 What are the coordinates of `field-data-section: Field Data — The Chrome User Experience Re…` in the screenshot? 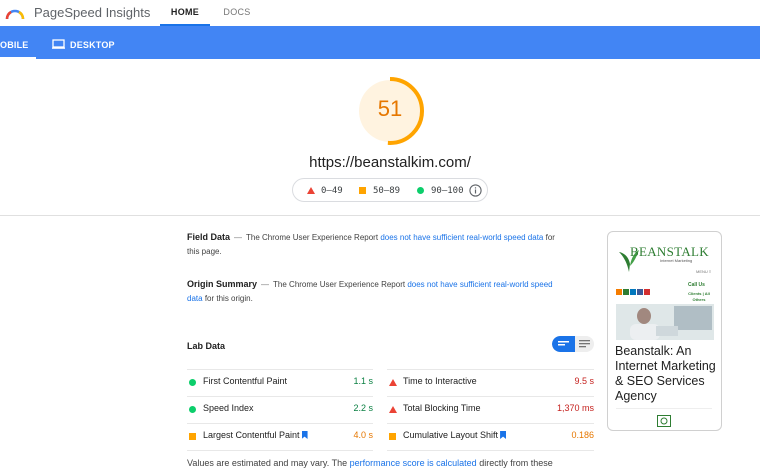 It's located at (371, 244).